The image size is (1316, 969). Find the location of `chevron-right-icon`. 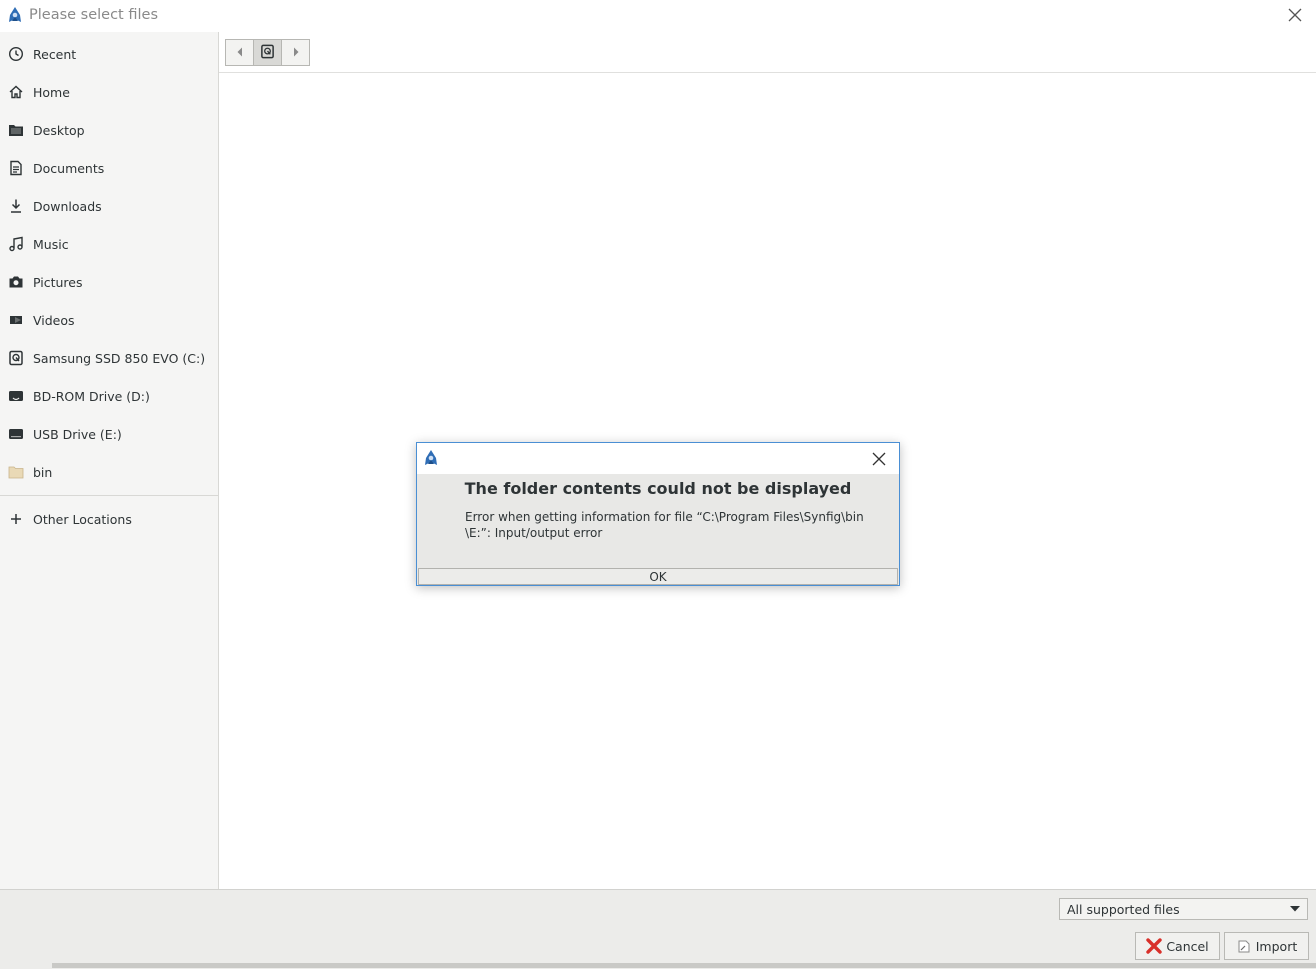

chevron-right-icon is located at coordinates (296, 52).